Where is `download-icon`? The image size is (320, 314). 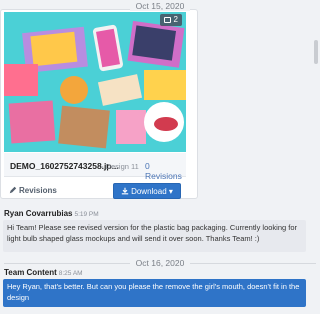 download-icon is located at coordinates (125, 191).